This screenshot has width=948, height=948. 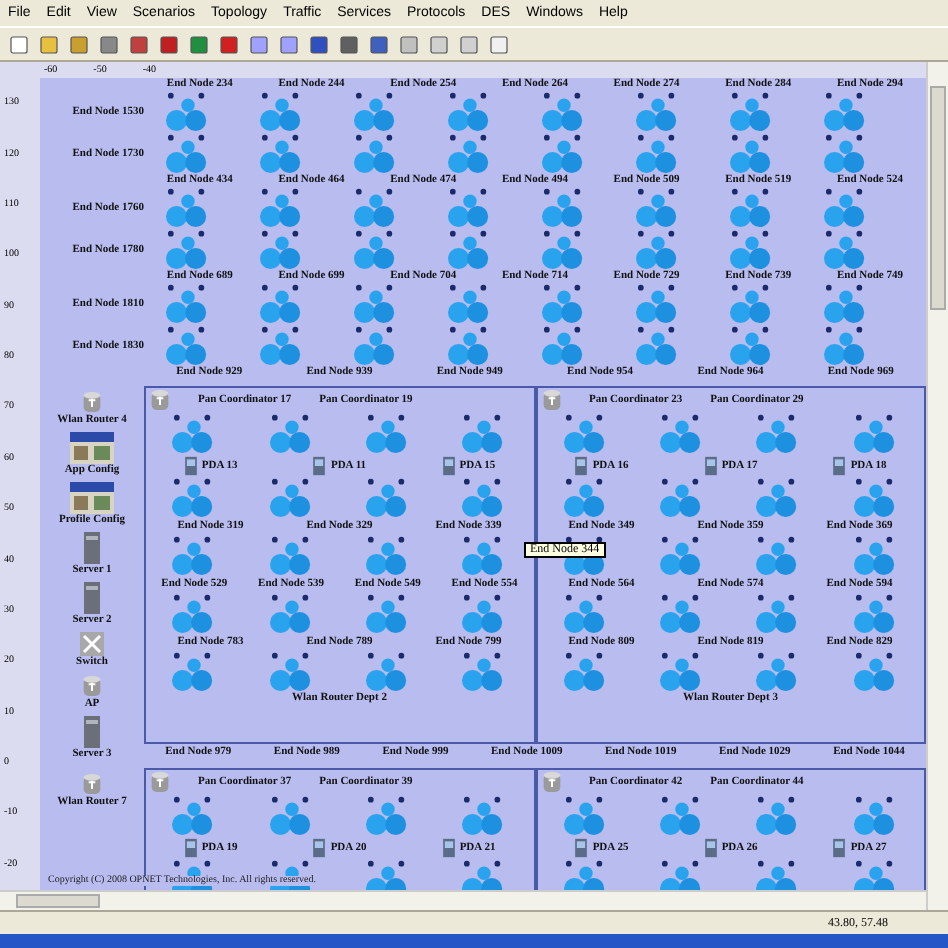 I want to click on switch-icon, so click(x=91, y=644).